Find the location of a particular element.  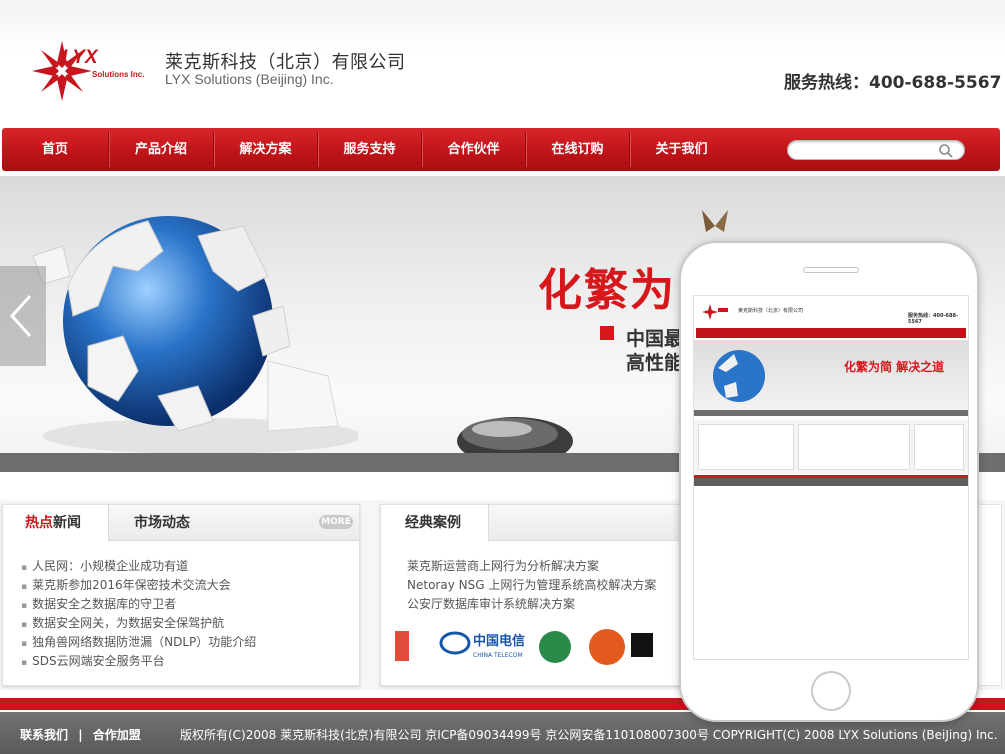

logo-text: LYX is located at coordinates (80, 57).